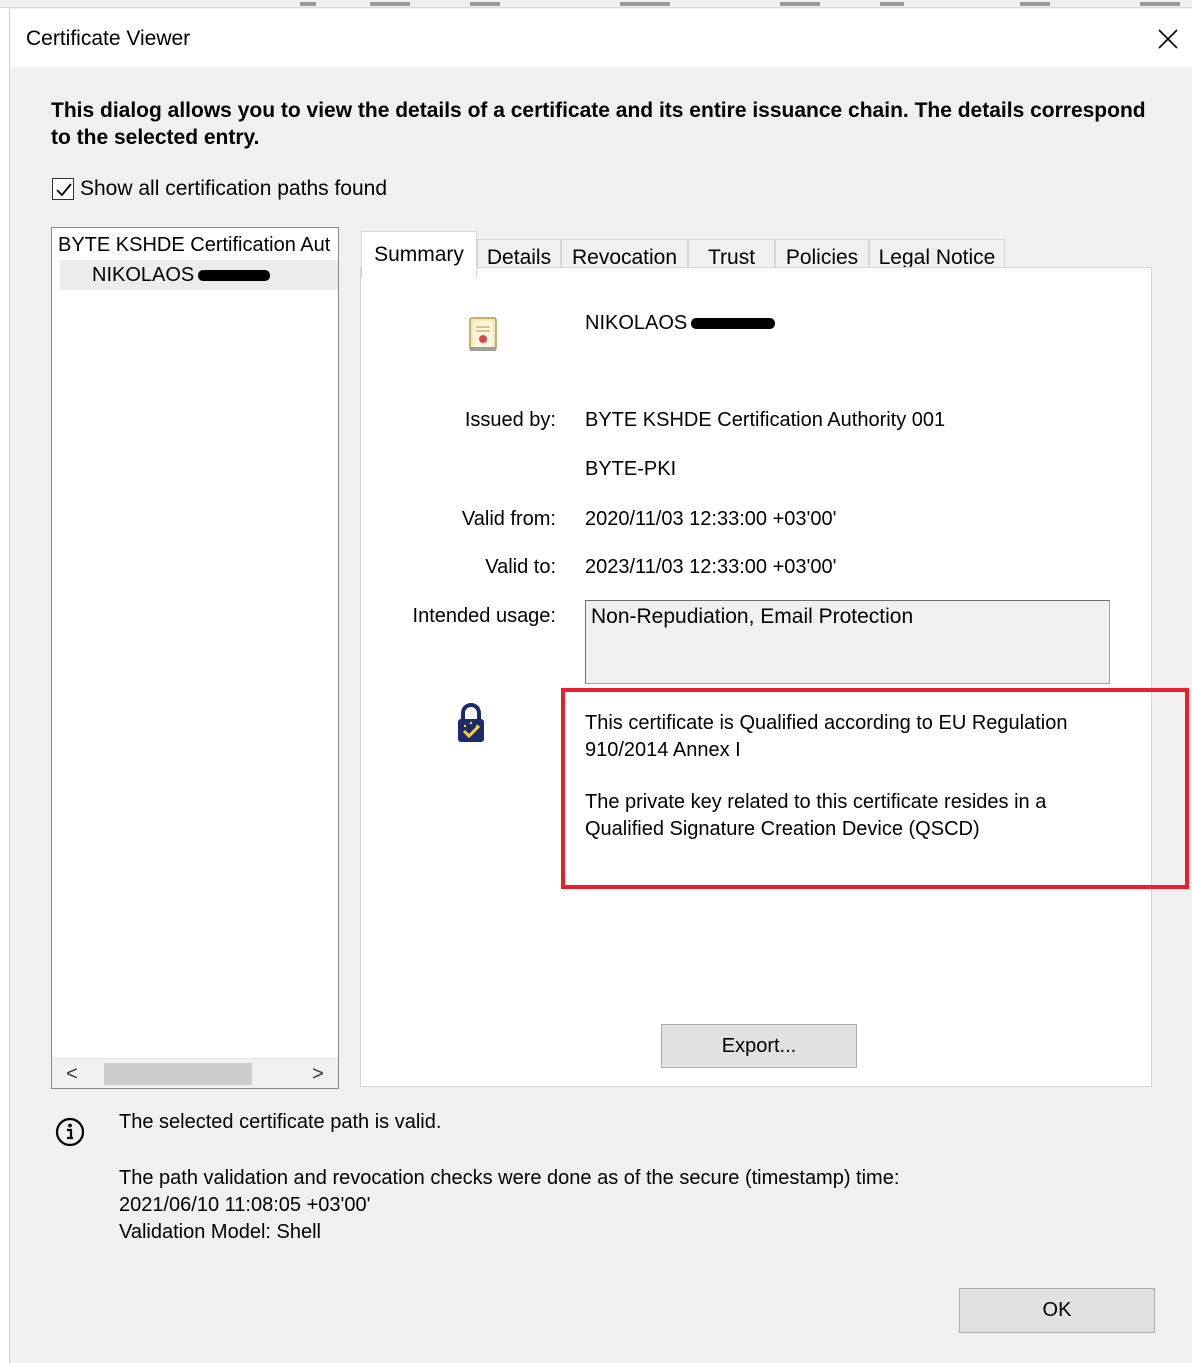  What do you see at coordinates (484, 616) in the screenshot?
I see `intended-usage-label: Intended usage:` at bounding box center [484, 616].